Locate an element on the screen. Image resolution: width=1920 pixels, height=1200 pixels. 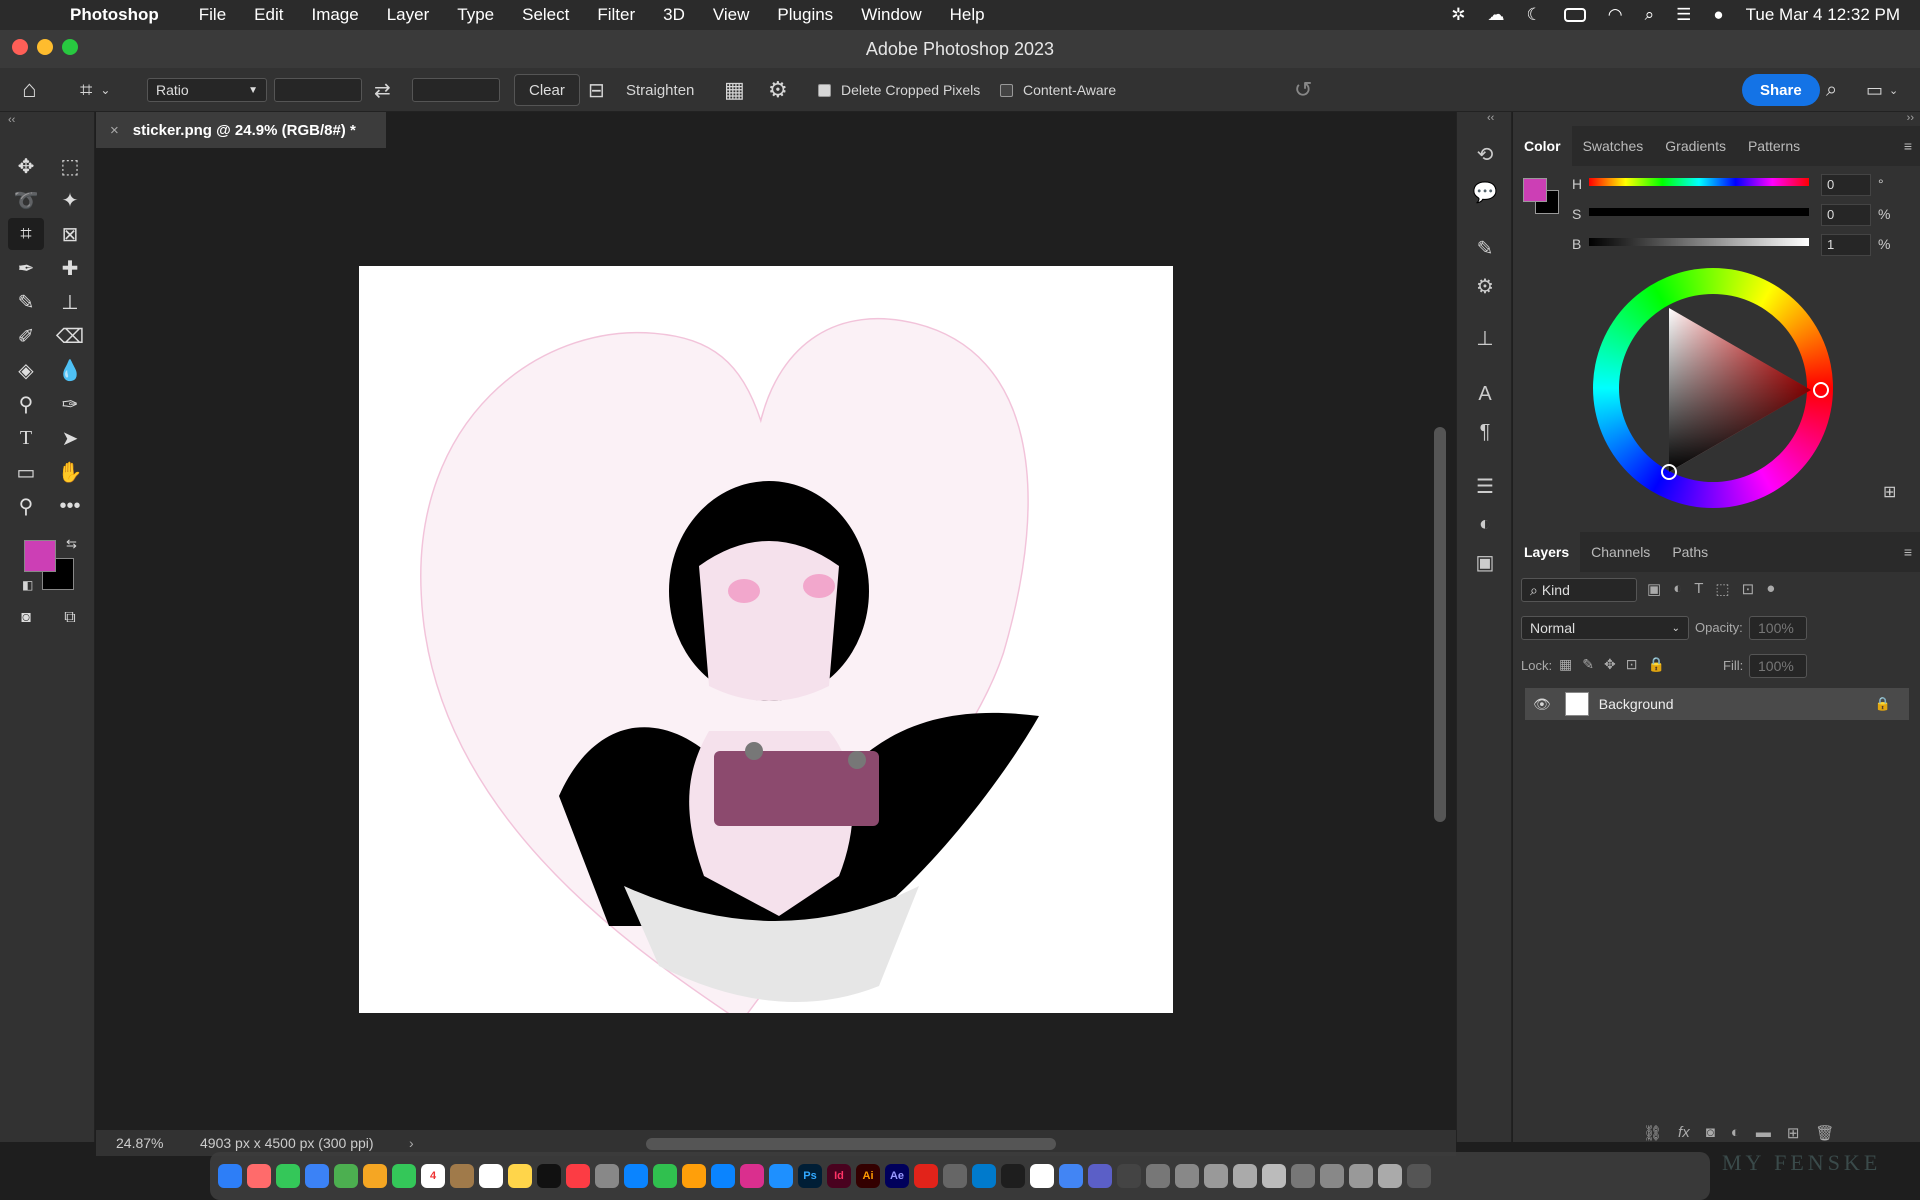
menu-plugins: Plugins is located at coordinates (805, 15).